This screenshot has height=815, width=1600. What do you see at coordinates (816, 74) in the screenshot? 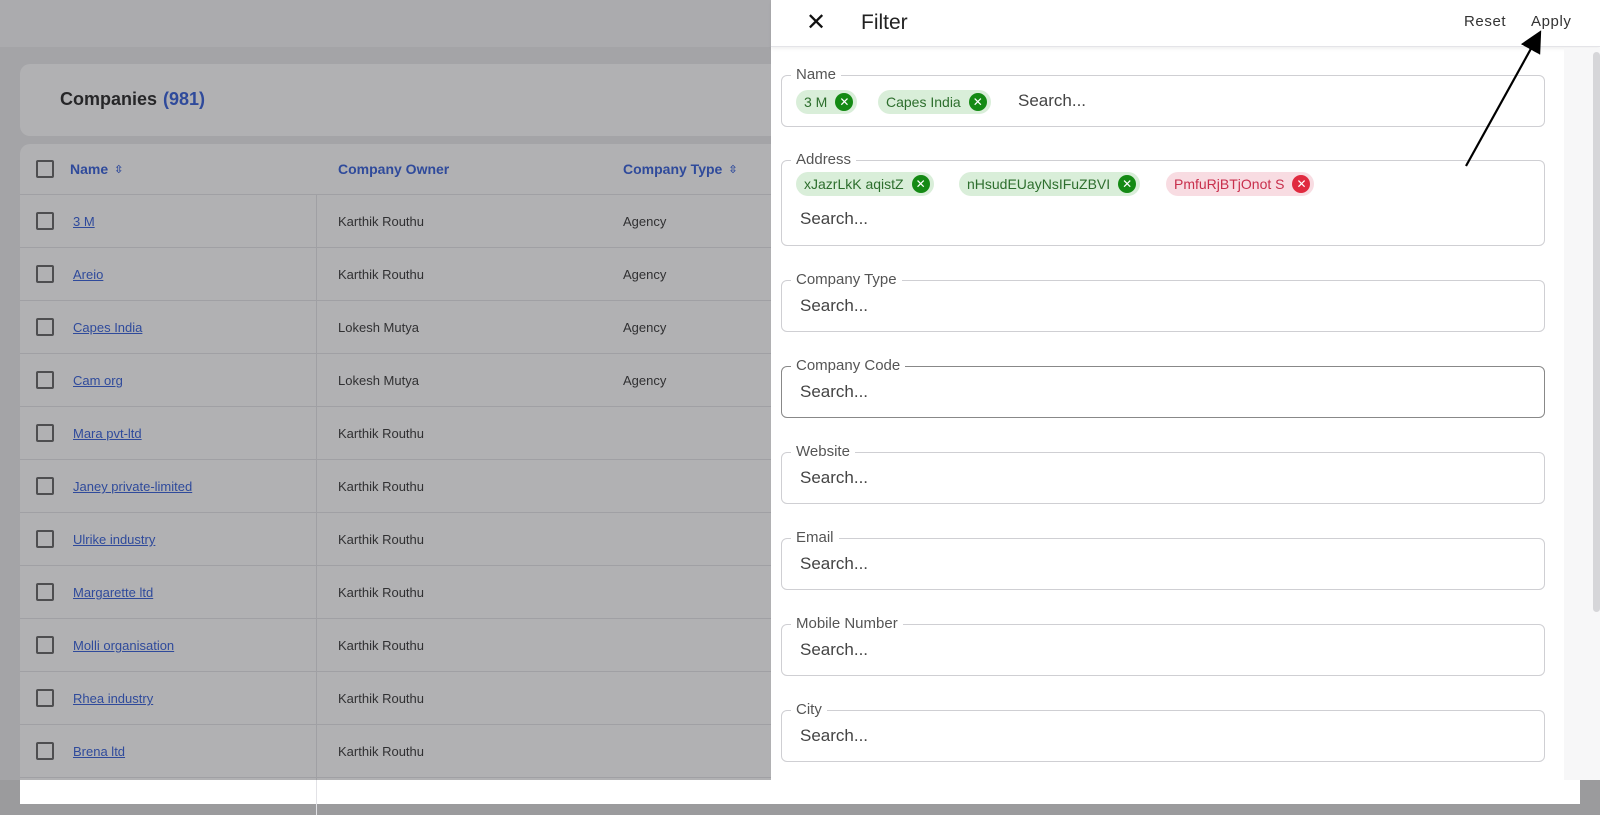
I see `name-filter-label: Name` at bounding box center [816, 74].